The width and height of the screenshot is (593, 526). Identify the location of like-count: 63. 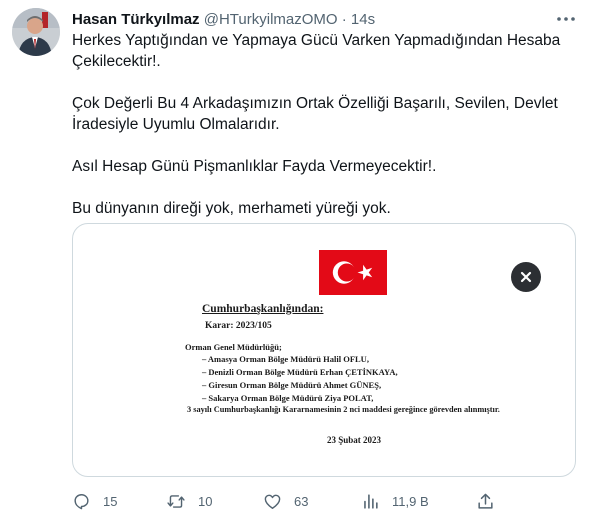
(301, 501).